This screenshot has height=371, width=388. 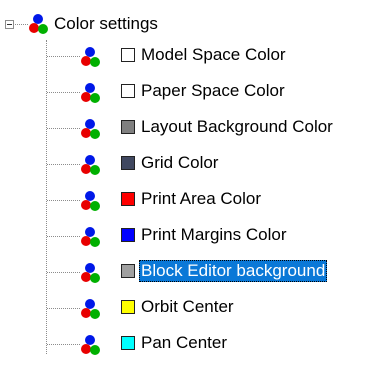 I want to click on tree-item-label: Pan Center, so click(x=184, y=343).